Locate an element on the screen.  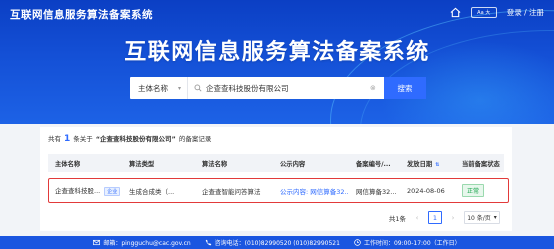
page-title: 互联网信息服务算法备案系统 is located at coordinates (277, 52).